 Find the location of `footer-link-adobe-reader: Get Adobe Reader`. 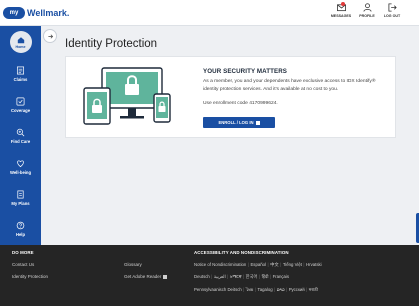

footer-link-adobe-reader: Get Adobe Reader is located at coordinates (146, 276).